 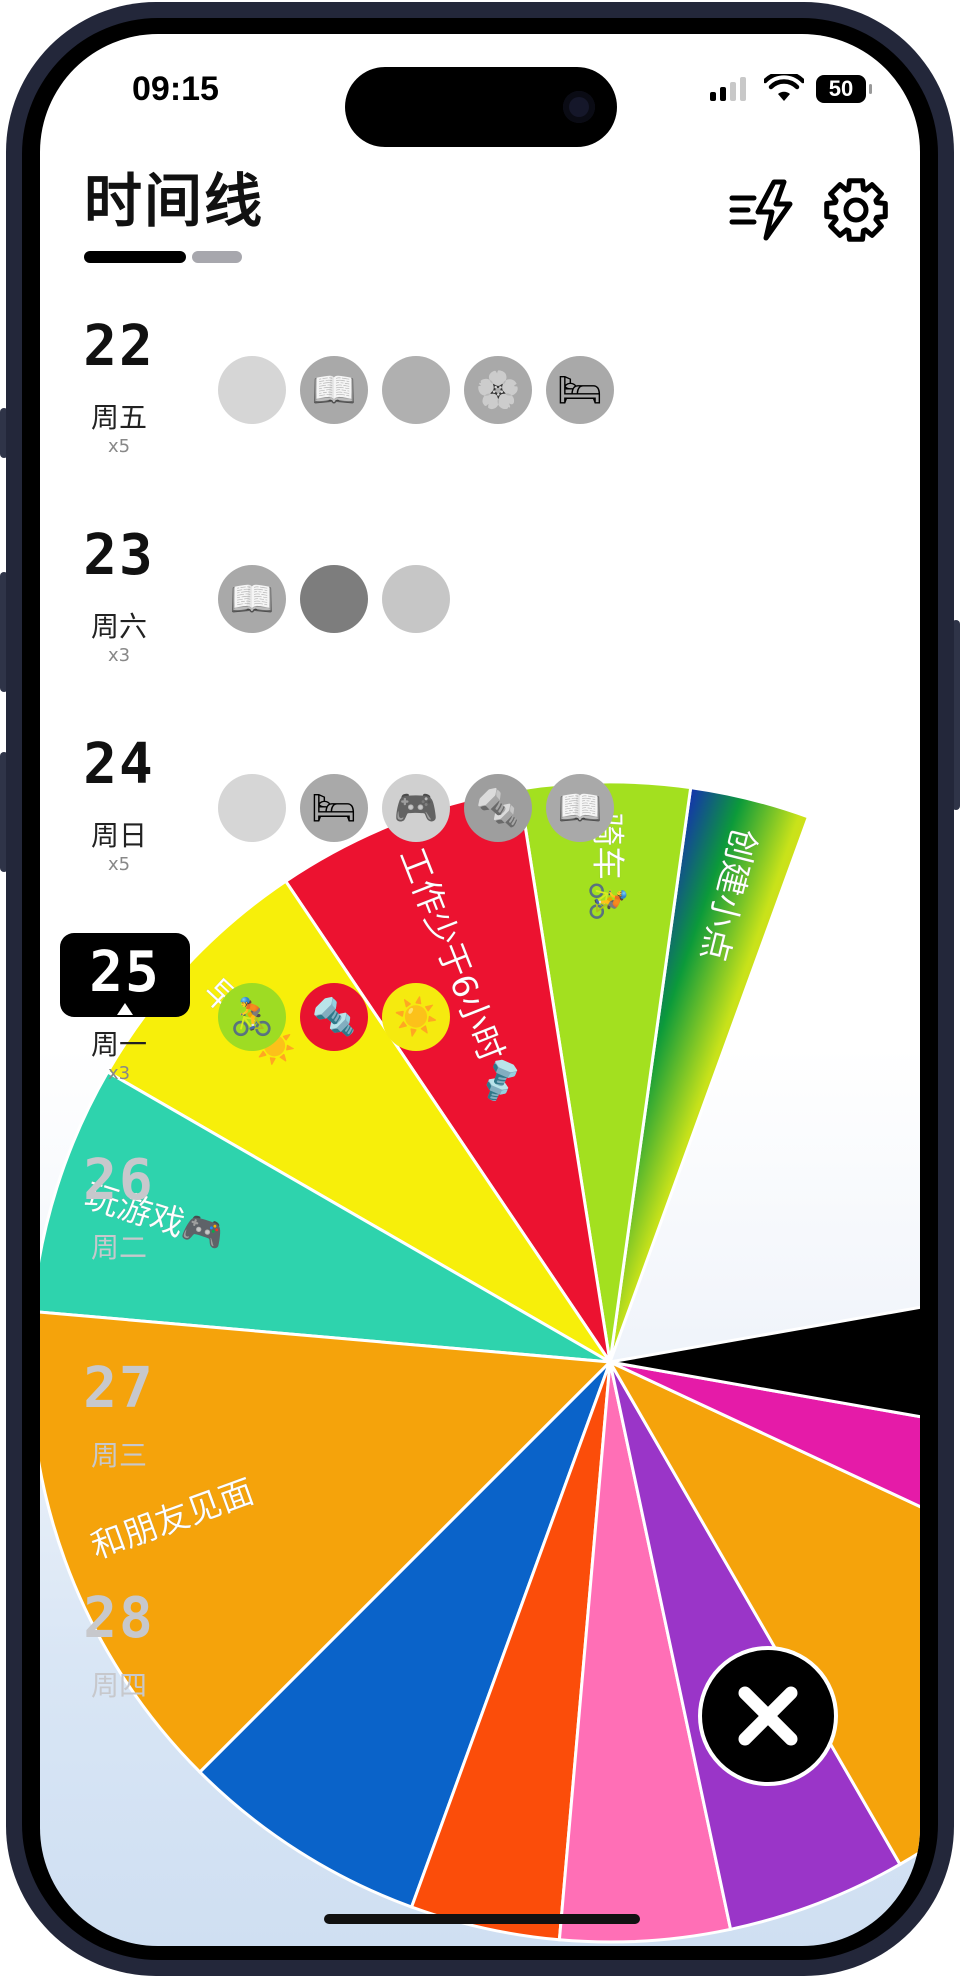 I want to click on day-row-27: 27 周三, so click(x=480, y=1431).